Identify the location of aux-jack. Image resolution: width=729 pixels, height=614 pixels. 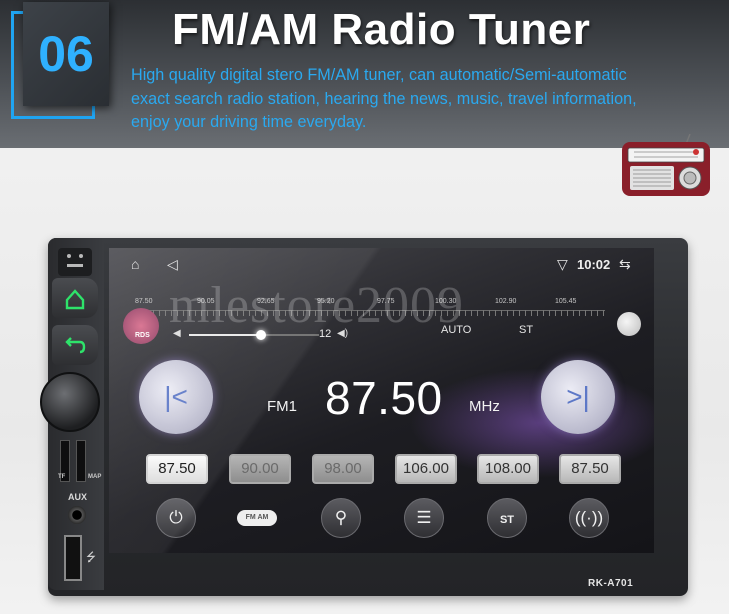
(77, 515).